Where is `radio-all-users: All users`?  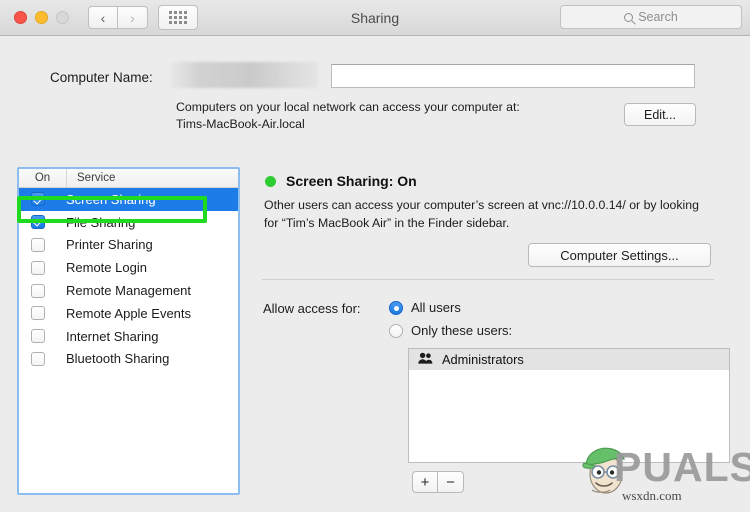 radio-all-users: All users is located at coordinates (425, 307).